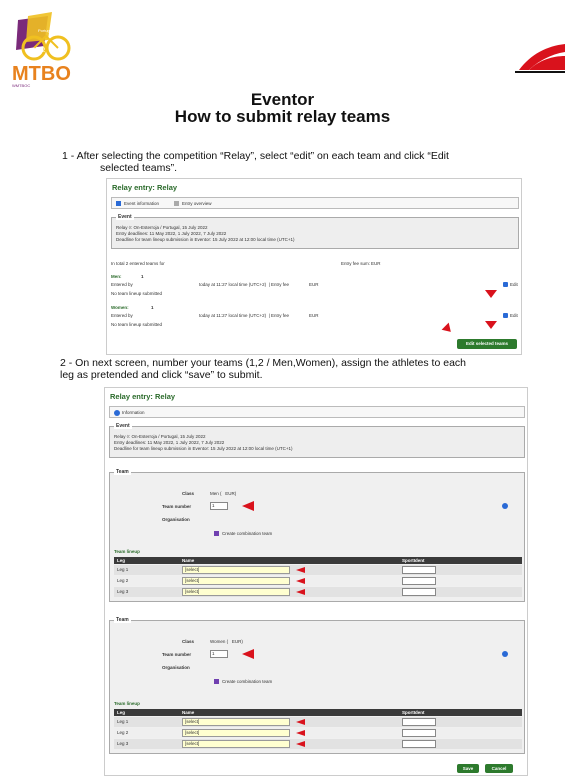 Image resolution: width=565 pixels, height=779 pixels. I want to click on create-combination-men: Create combination team, so click(247, 533).